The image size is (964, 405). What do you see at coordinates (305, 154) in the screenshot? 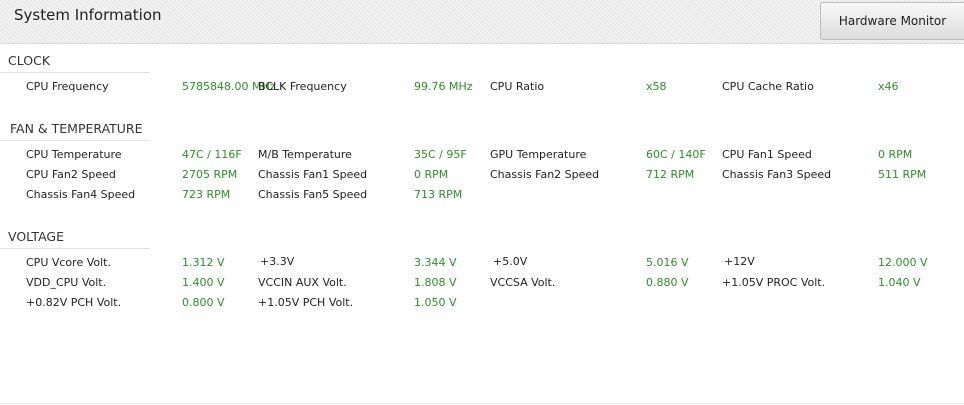
I see `mb-temperature-label: M/B Temperature` at bounding box center [305, 154].